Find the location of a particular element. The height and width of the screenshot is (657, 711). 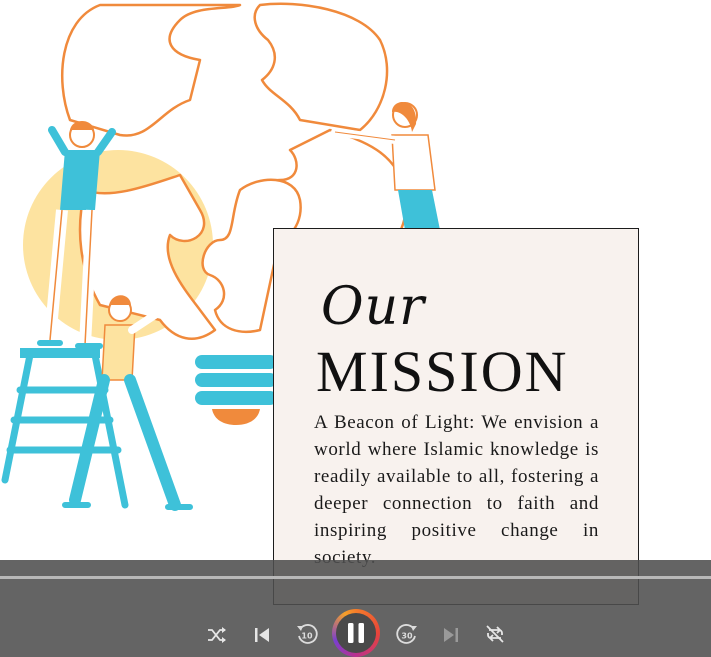

previous-icon is located at coordinates (262, 635).